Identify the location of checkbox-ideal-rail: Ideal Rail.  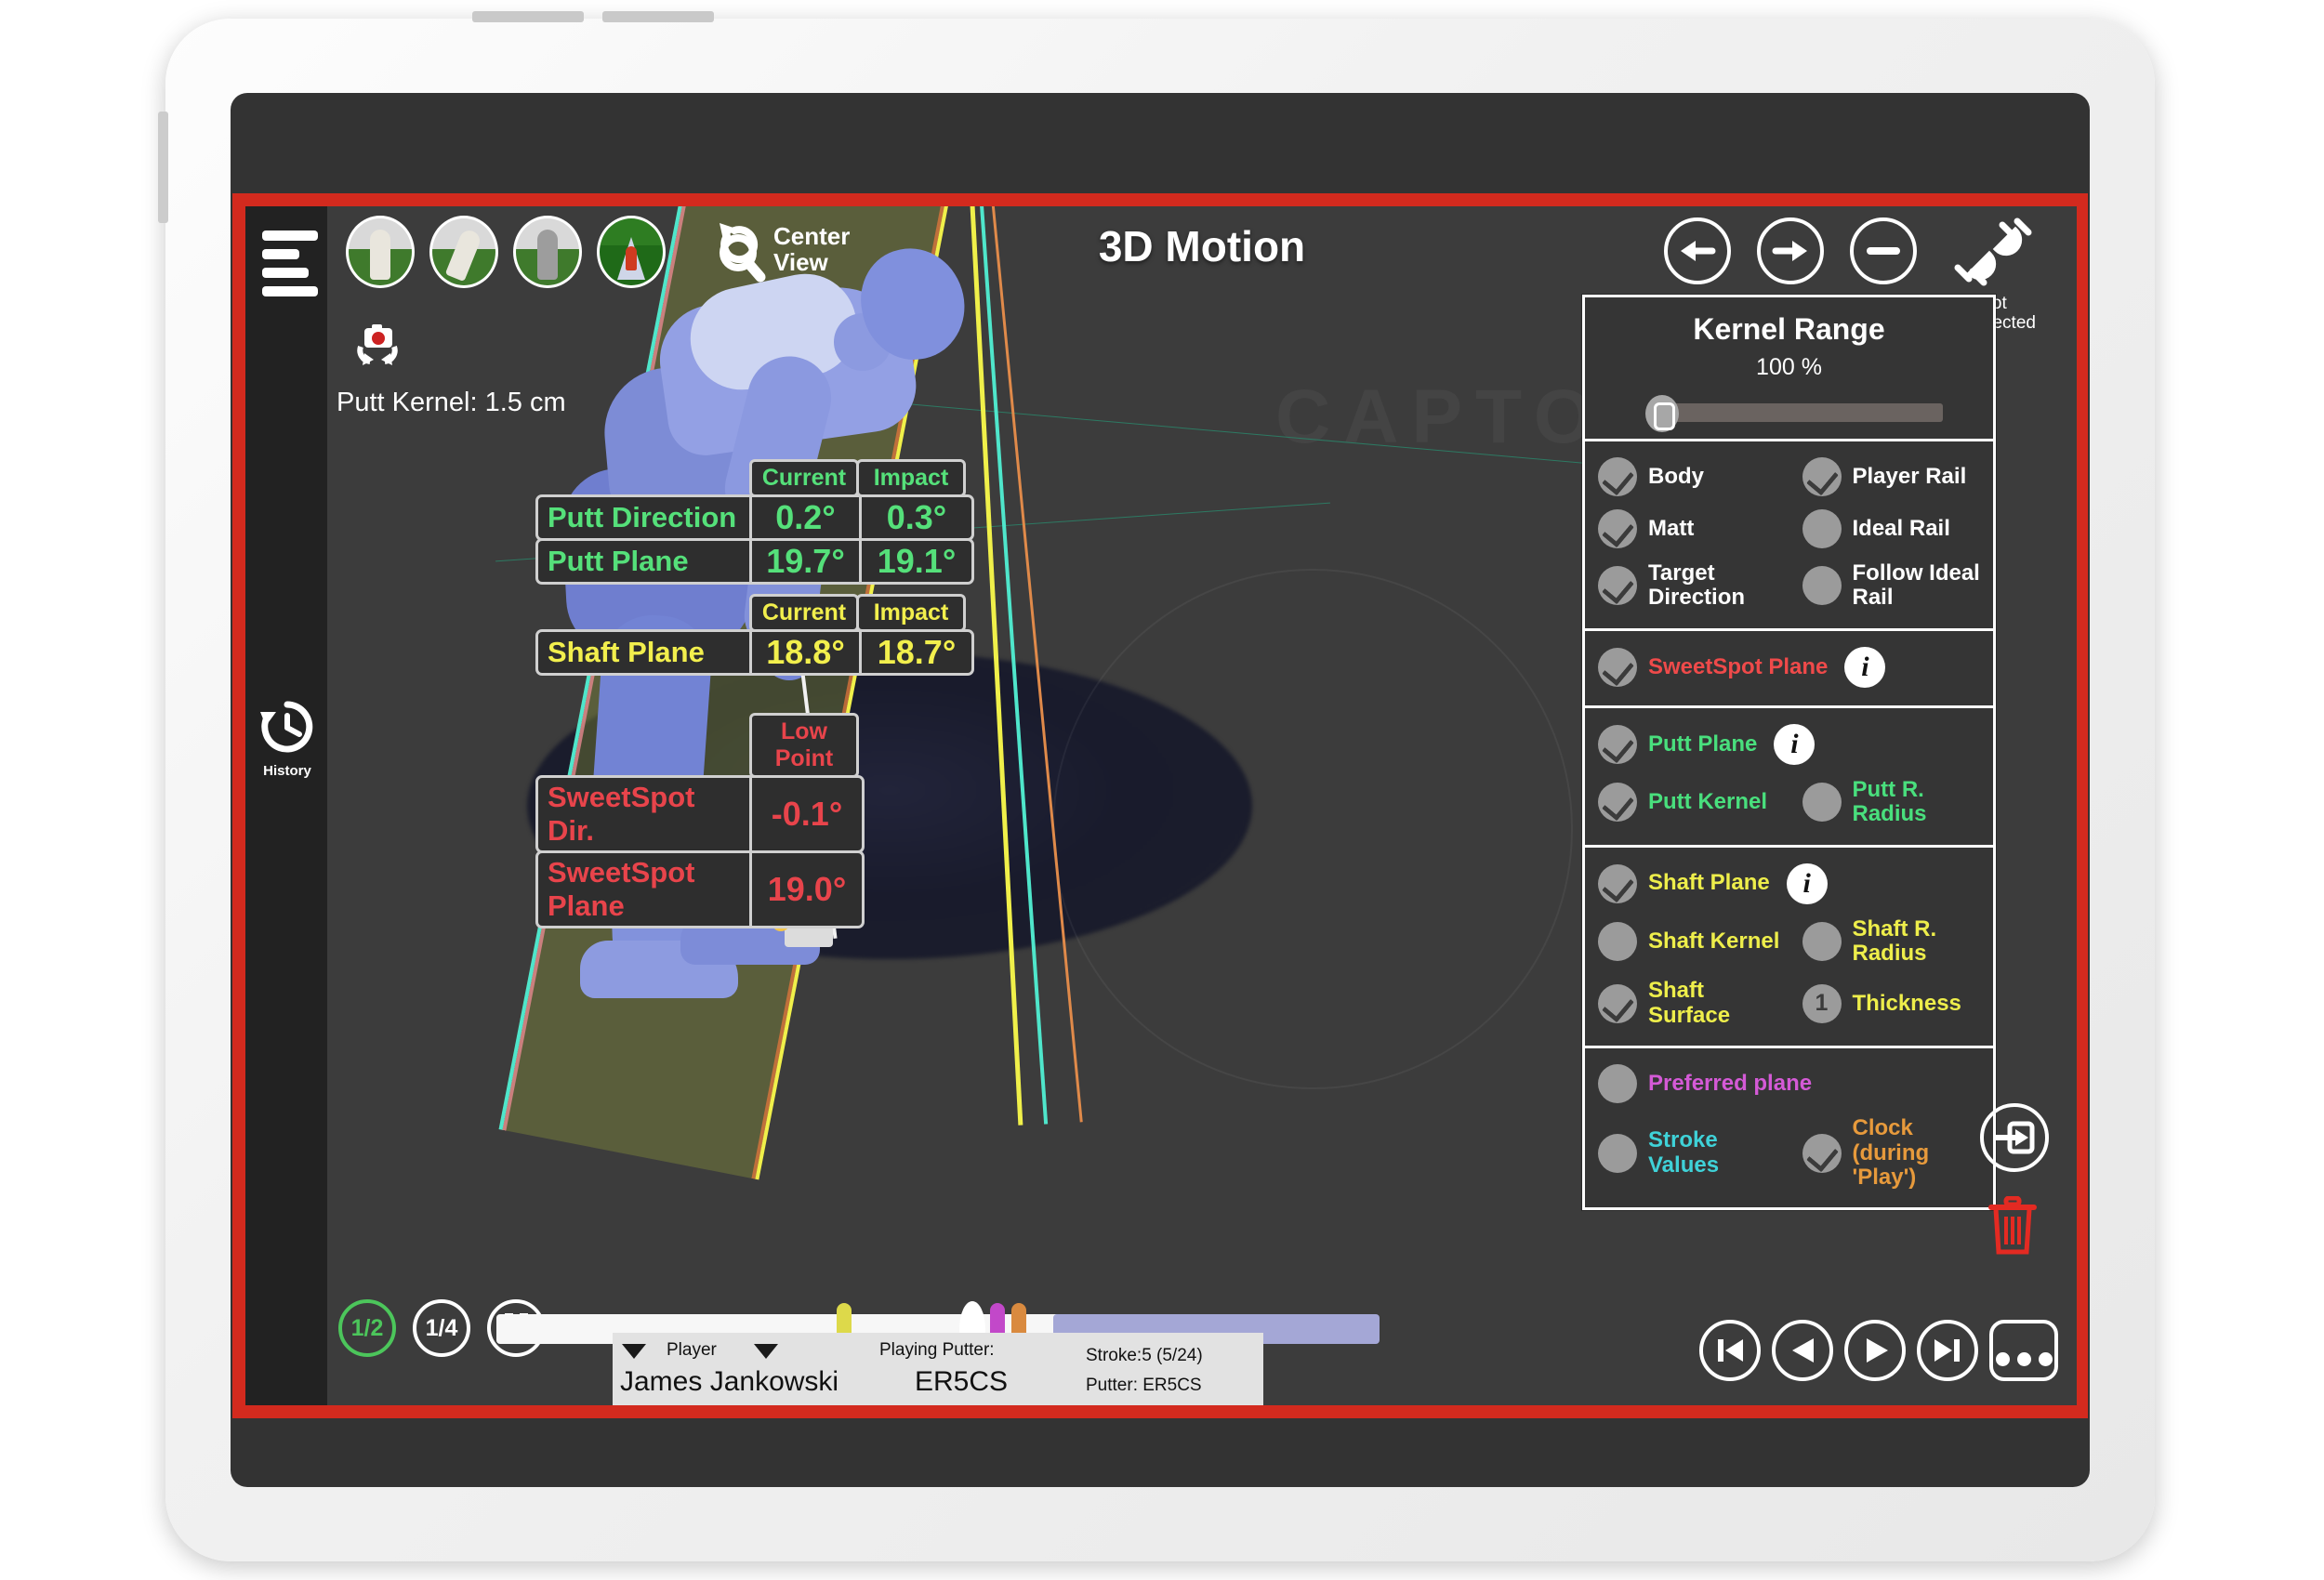
(1891, 529).